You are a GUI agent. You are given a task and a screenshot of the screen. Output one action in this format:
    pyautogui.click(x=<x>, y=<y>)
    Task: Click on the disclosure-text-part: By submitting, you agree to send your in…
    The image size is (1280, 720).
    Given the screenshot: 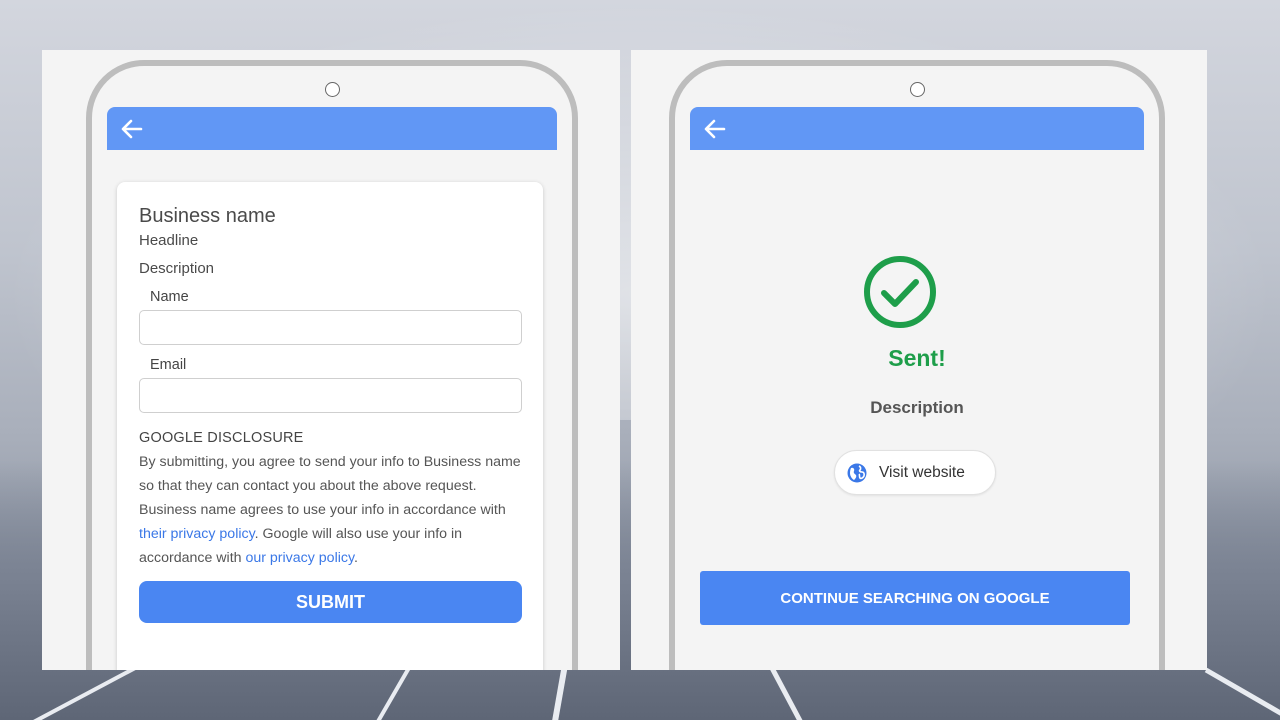 What is the action you would take?
    pyautogui.click(x=330, y=486)
    